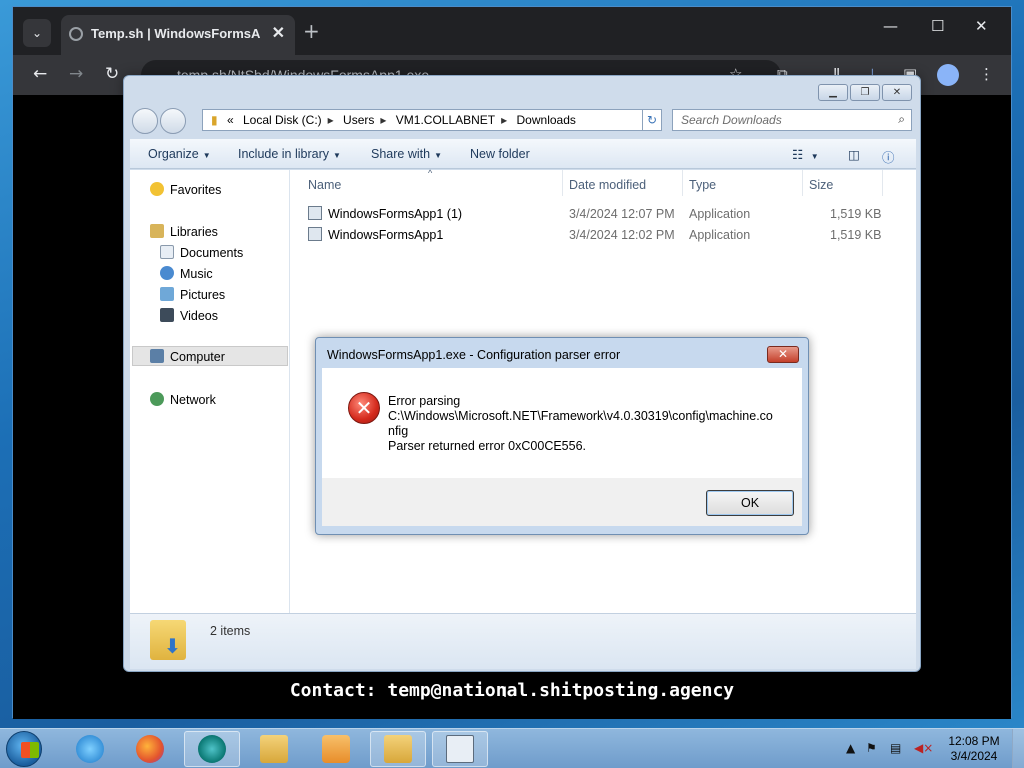 The image size is (1024, 768). What do you see at coordinates (854, 154) in the screenshot?
I see `preview-pane-icon: ◫` at bounding box center [854, 154].